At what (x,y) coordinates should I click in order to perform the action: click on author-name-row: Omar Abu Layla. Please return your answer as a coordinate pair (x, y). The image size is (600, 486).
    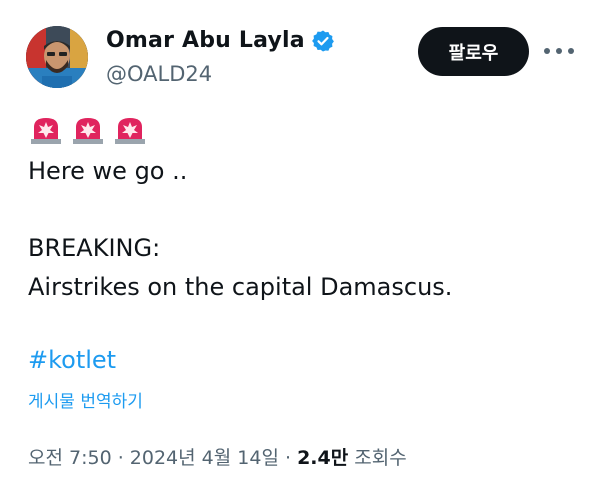
    Looking at the image, I should click on (220, 40).